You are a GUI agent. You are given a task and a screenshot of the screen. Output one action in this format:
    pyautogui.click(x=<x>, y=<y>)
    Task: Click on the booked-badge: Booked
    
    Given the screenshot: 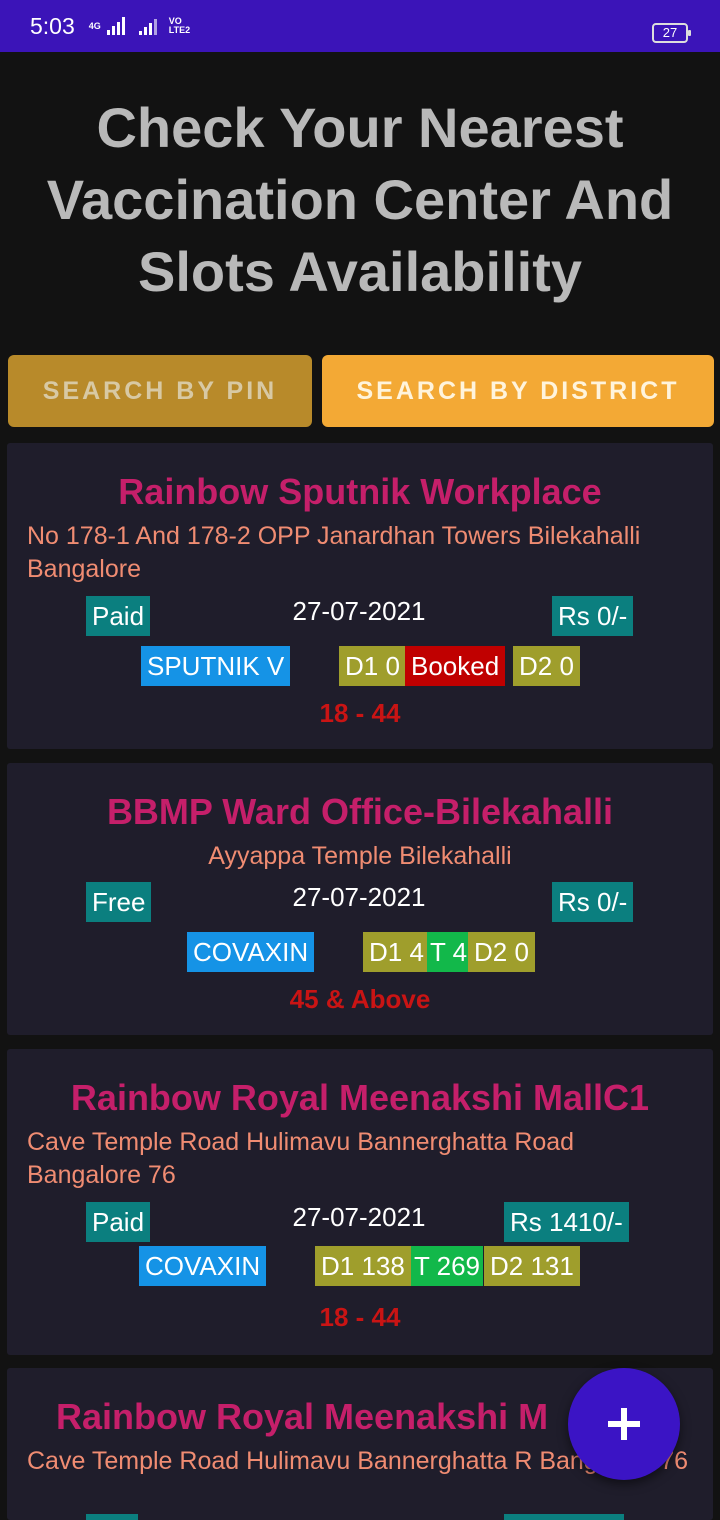 What is the action you would take?
    pyautogui.click(x=455, y=666)
    